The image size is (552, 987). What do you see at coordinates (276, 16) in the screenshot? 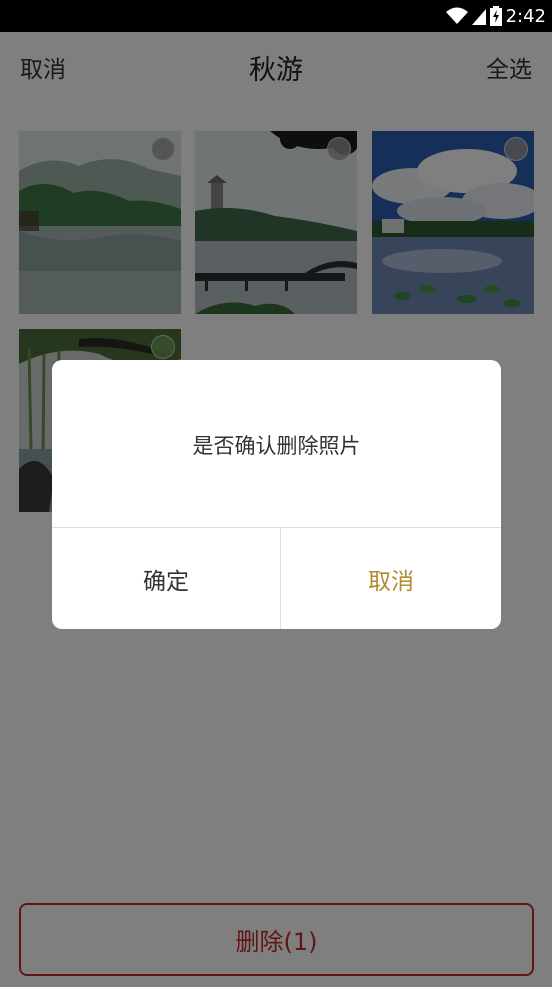
I see `status-bar: 2:42` at bounding box center [276, 16].